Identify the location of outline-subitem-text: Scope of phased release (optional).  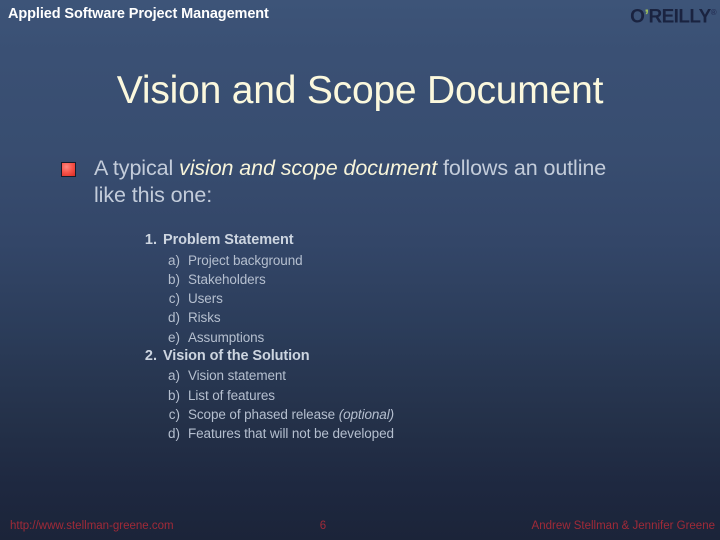
(291, 414).